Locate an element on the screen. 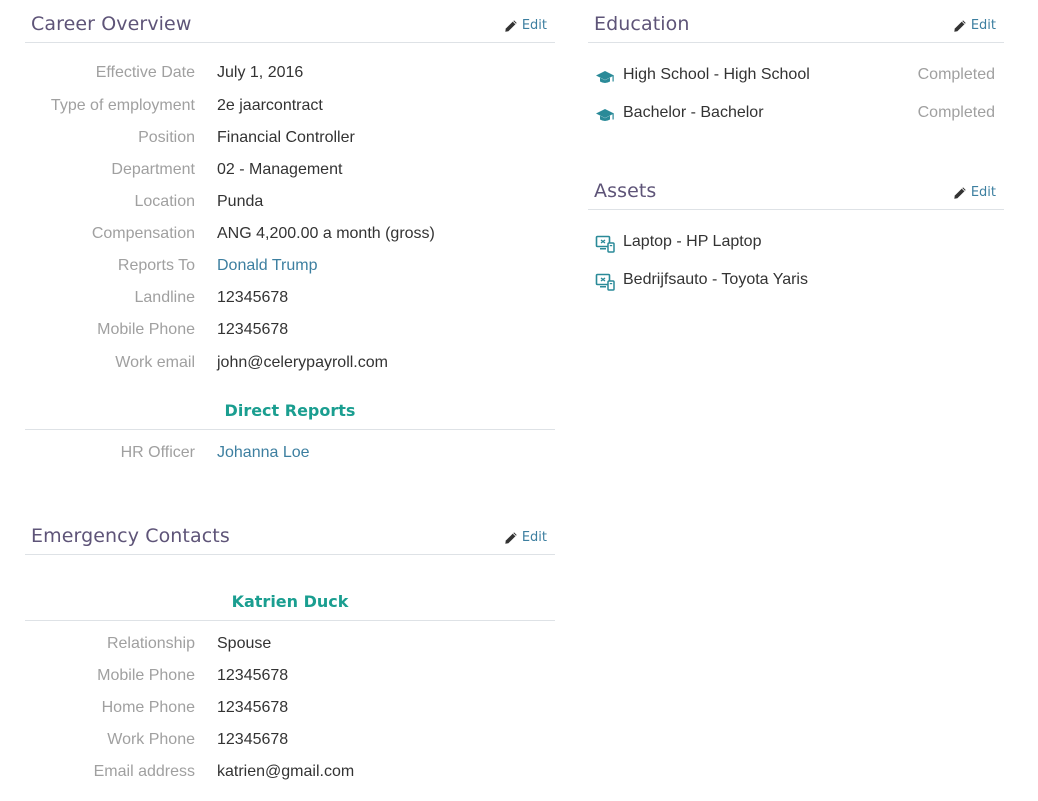 This screenshot has height=801, width=1038. field-label: HR Officer is located at coordinates (157, 452).